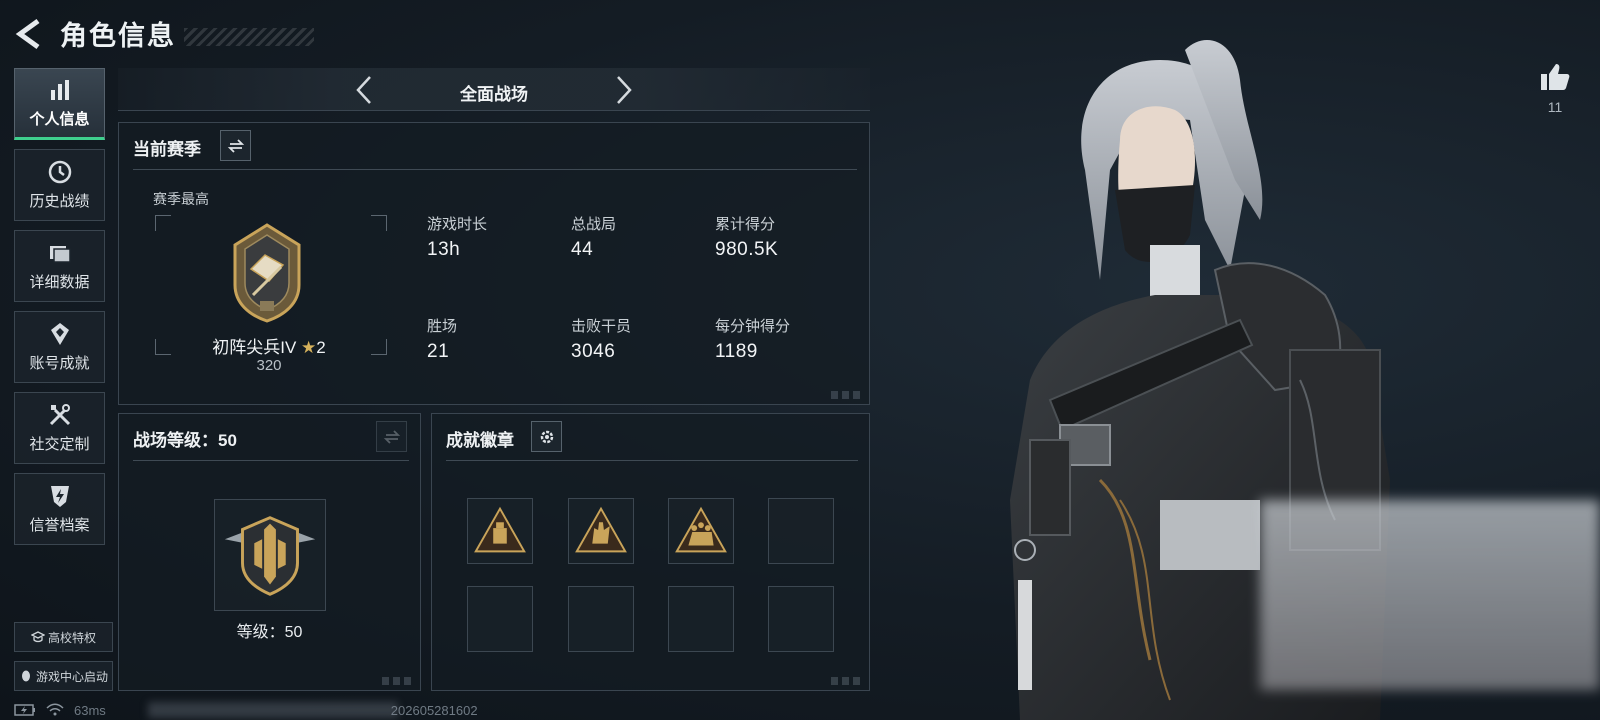 The height and width of the screenshot is (720, 1600). I want to click on redacted-overlay, so click(1430, 595).